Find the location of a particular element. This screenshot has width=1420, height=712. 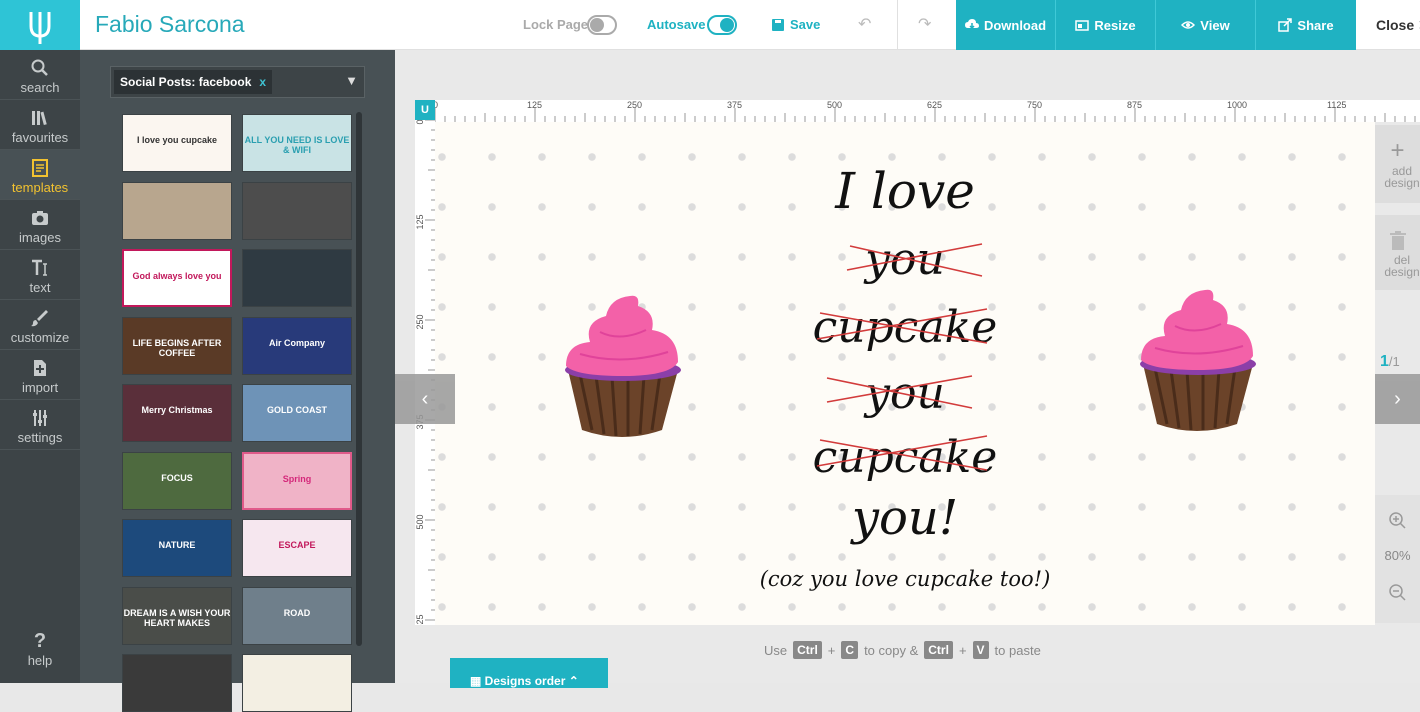

template-thumbnail-label: ESCAPE is located at coordinates (297, 545).